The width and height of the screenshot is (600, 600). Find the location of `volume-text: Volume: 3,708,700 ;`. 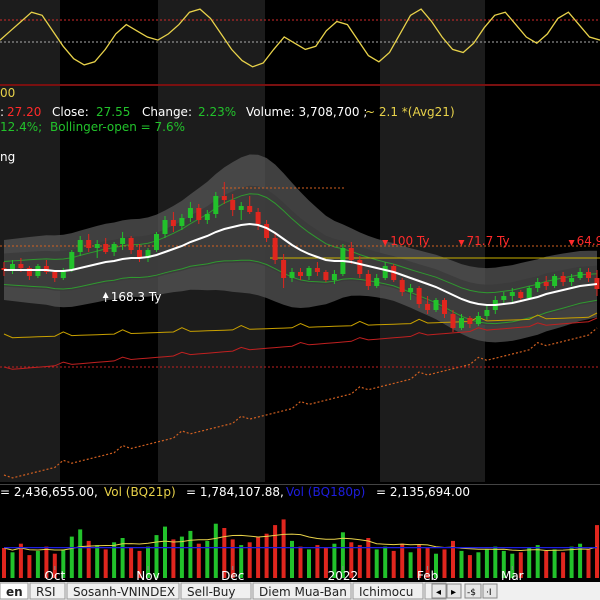

volume-text: Volume: 3,708,700 ; is located at coordinates (306, 112).